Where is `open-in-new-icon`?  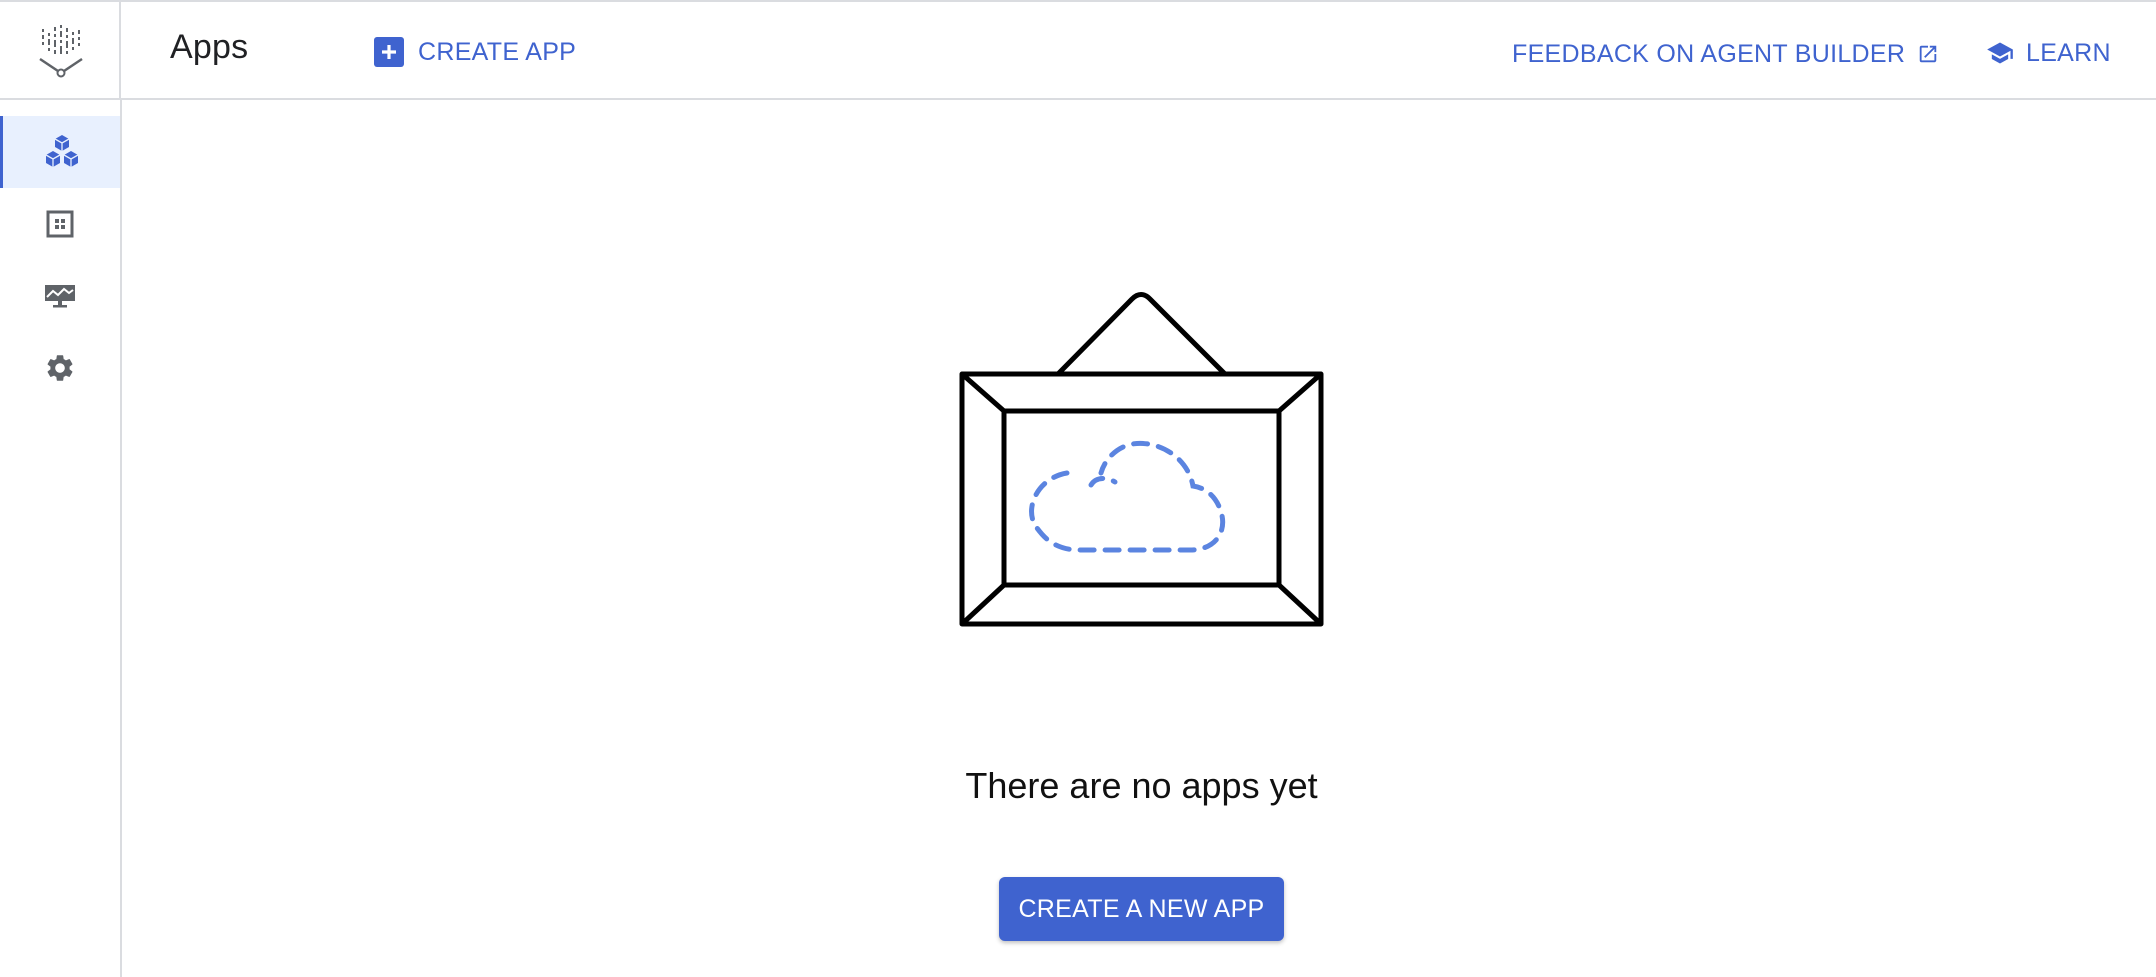
open-in-new-icon is located at coordinates (1928, 54).